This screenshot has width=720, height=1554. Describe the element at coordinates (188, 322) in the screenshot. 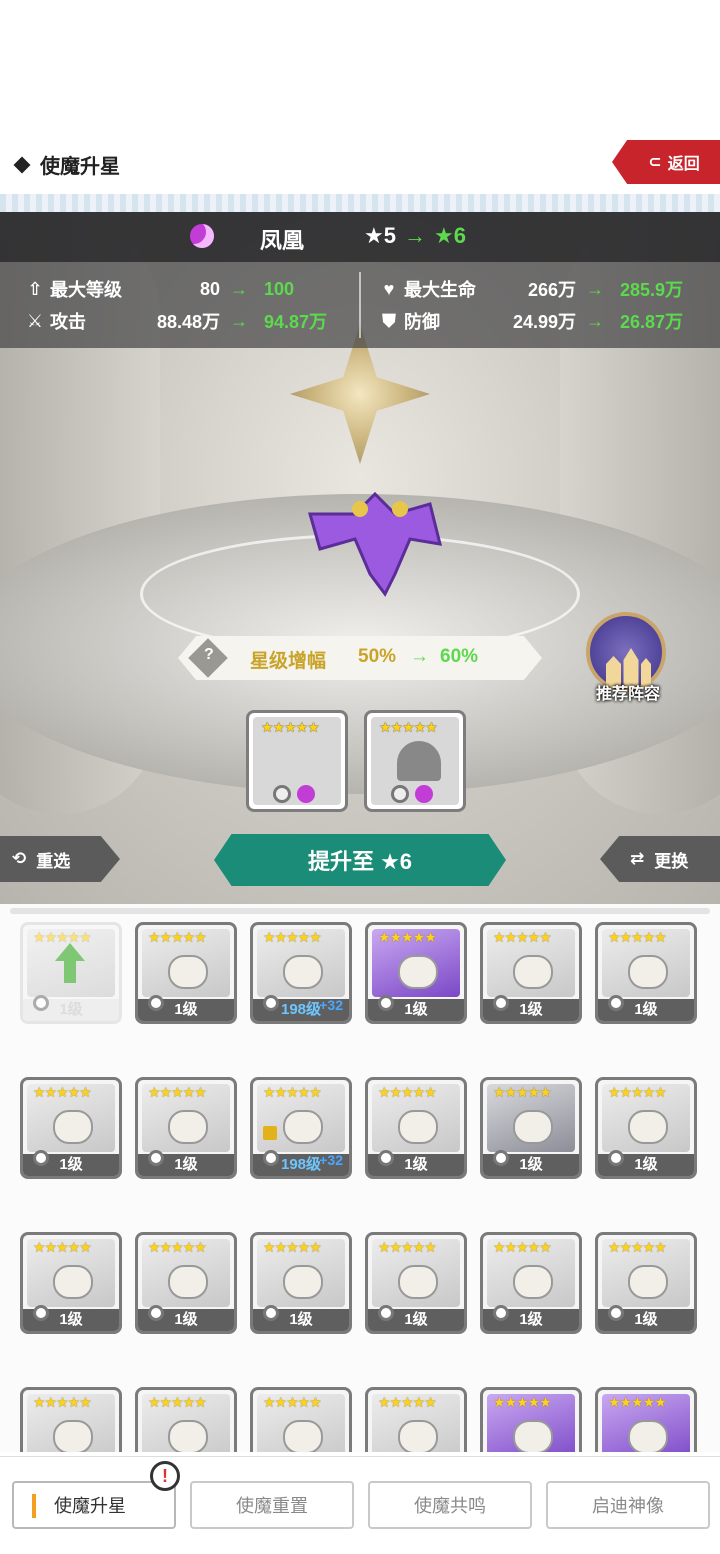

I see `stat-old: 88.48万` at that location.